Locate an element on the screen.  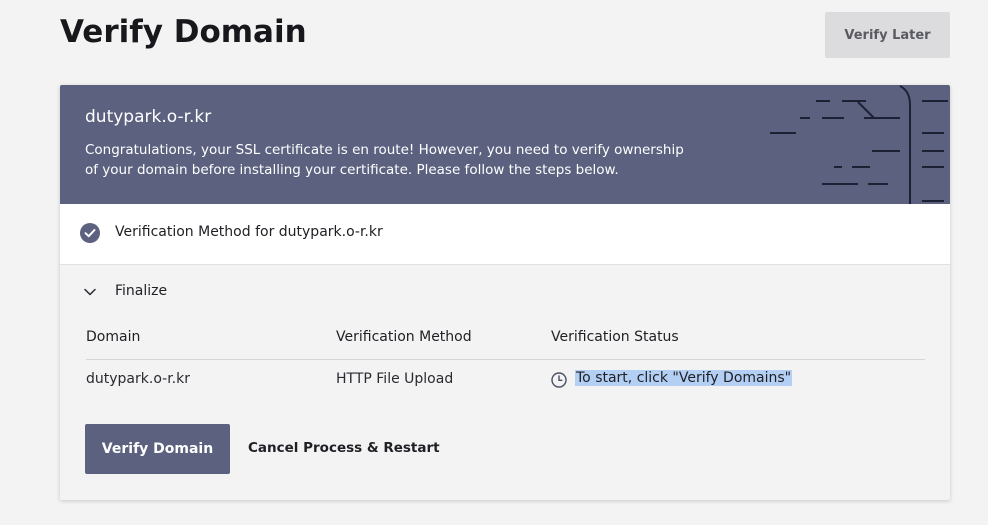
verify-domain-button: Verify Domain is located at coordinates (157, 449).